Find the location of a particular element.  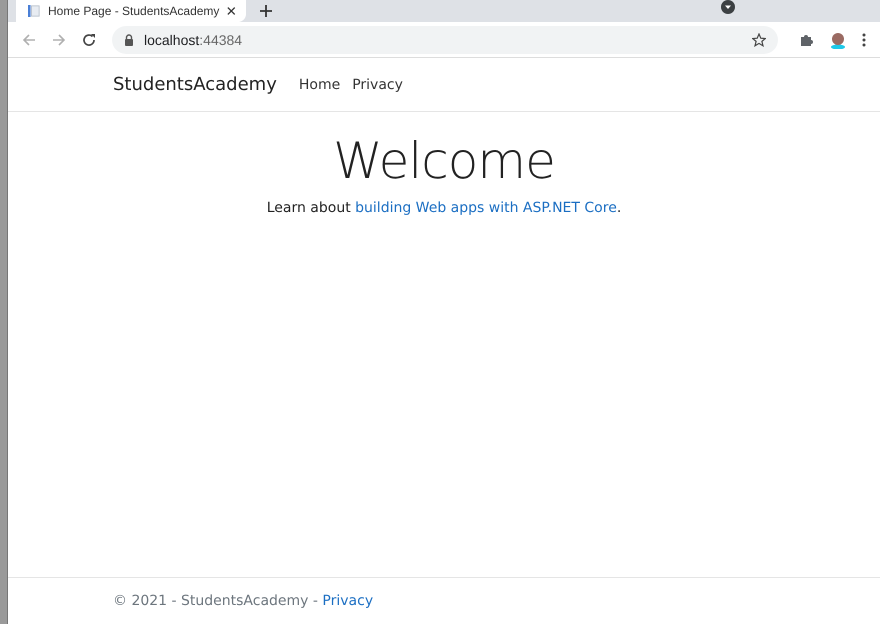

welcome-heading: Welcome is located at coordinates (444, 161).